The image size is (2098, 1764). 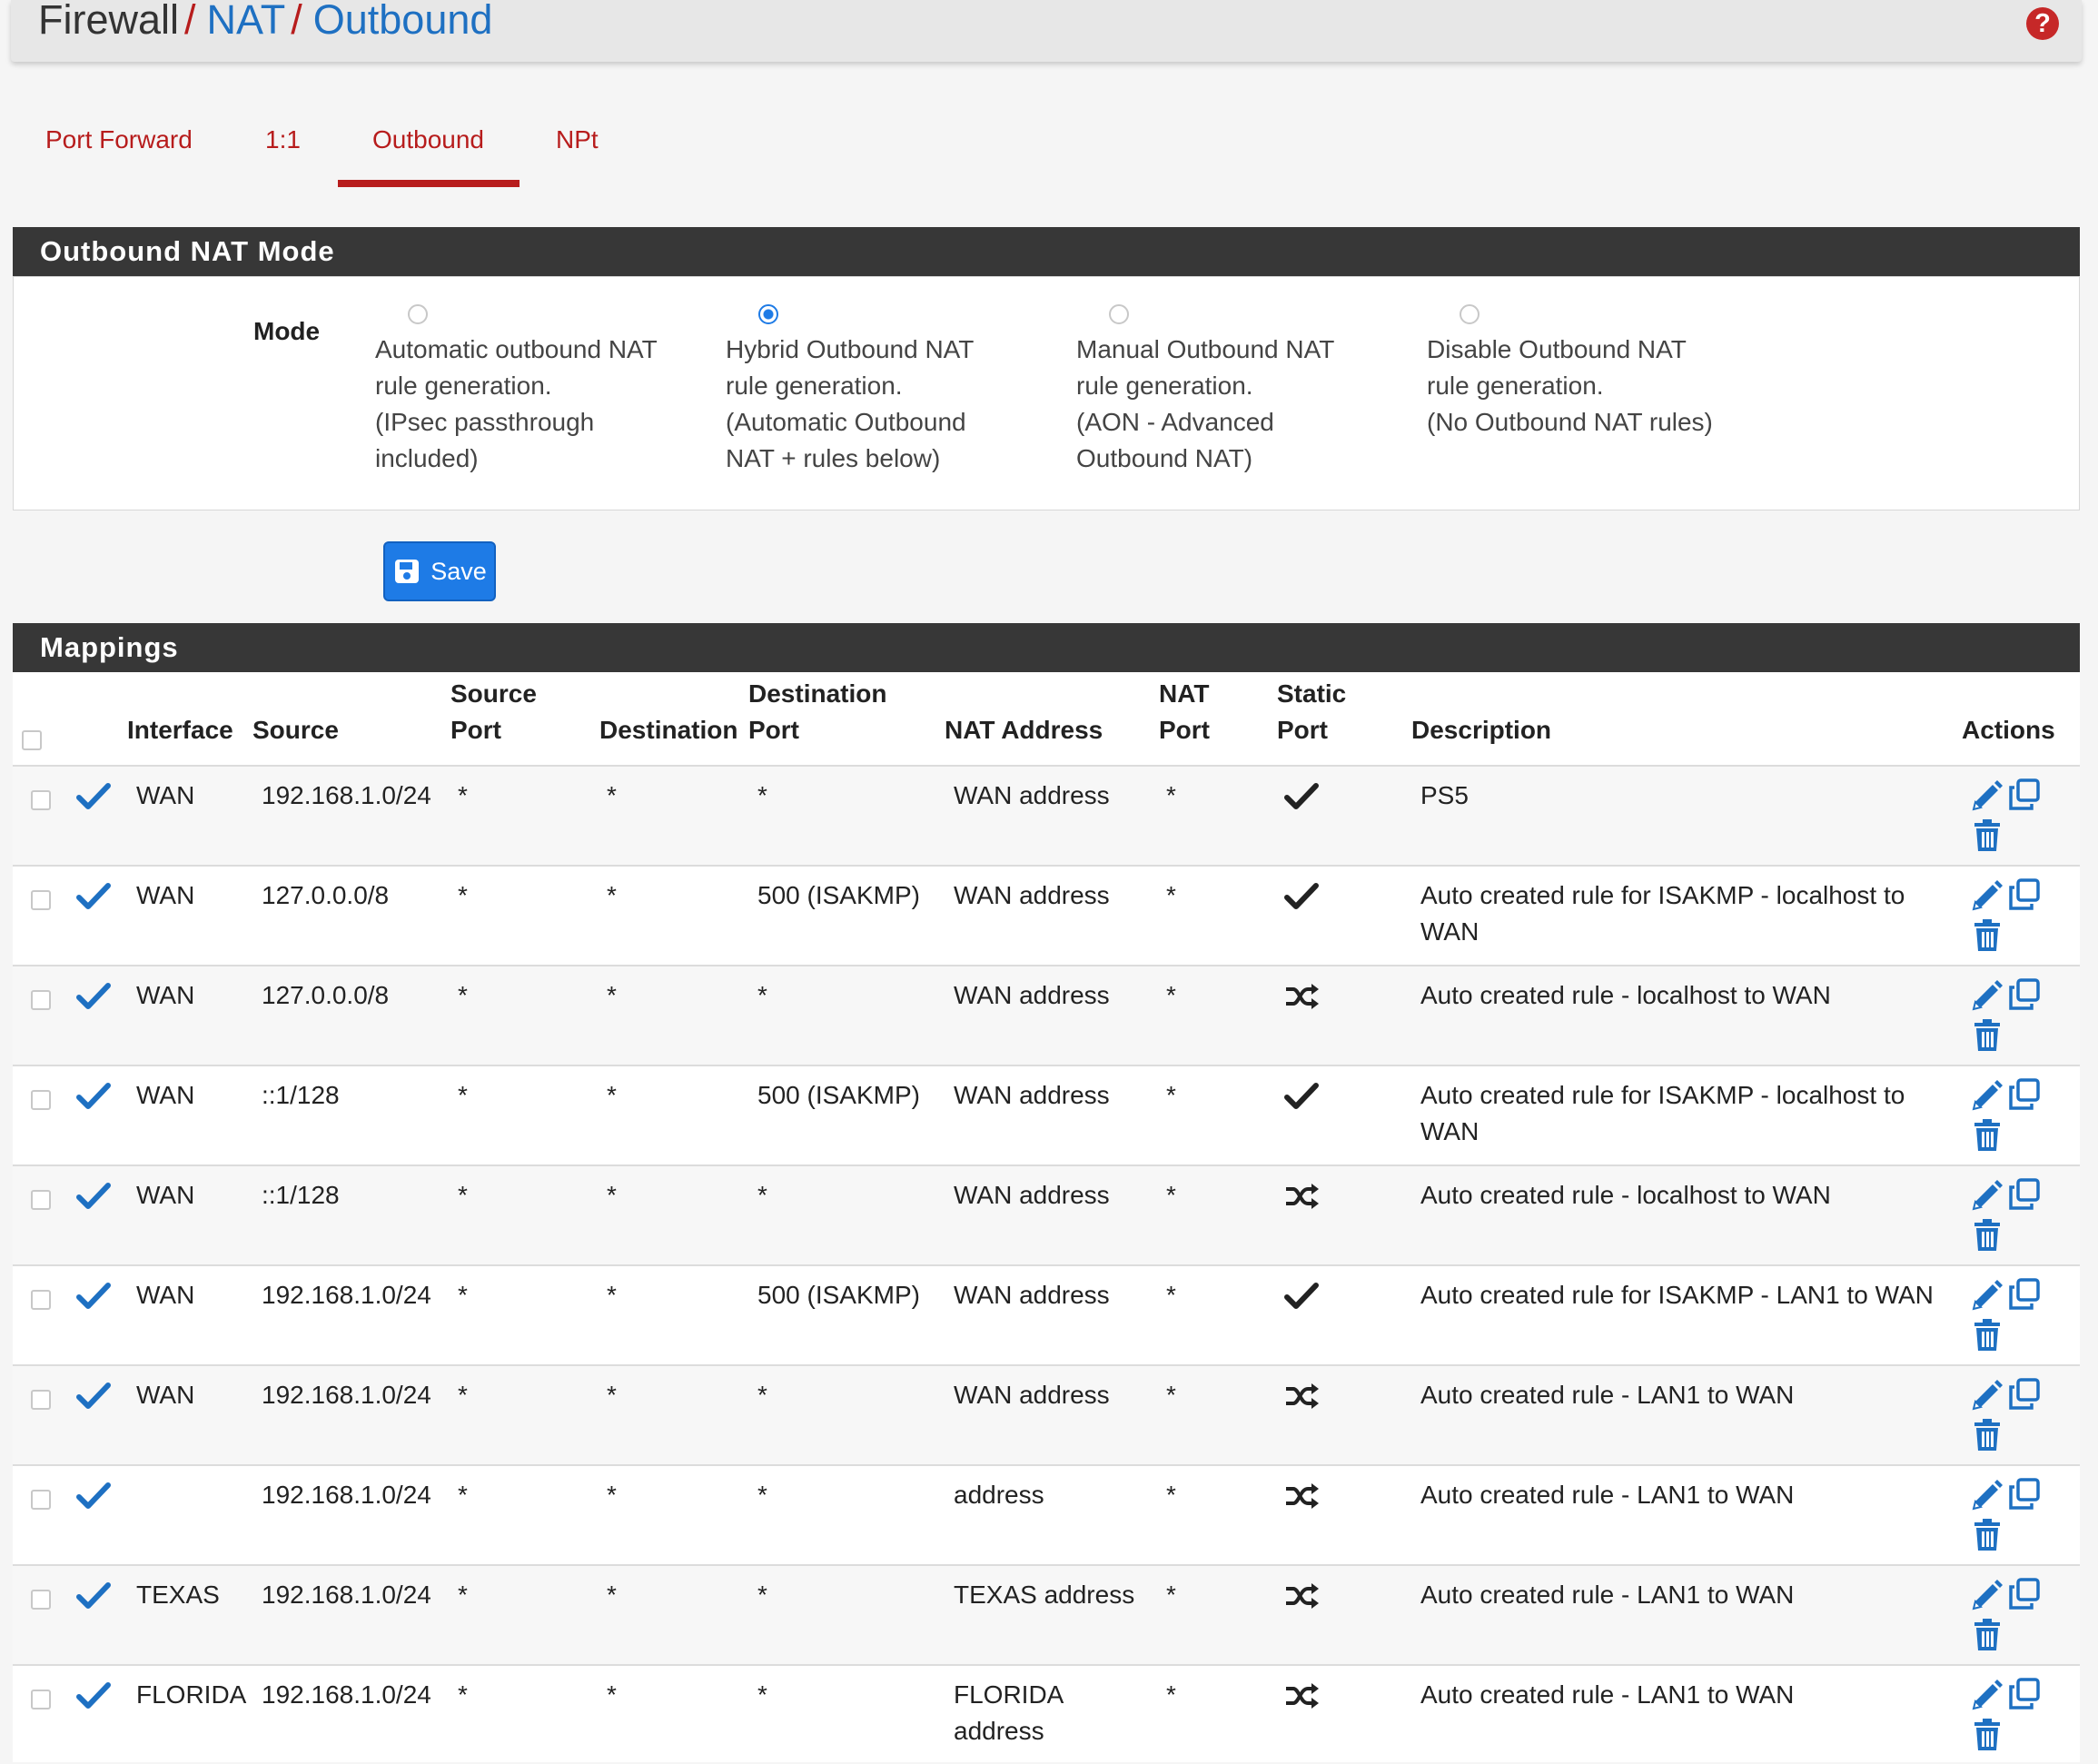 I want to click on header-source: Source, so click(x=295, y=730).